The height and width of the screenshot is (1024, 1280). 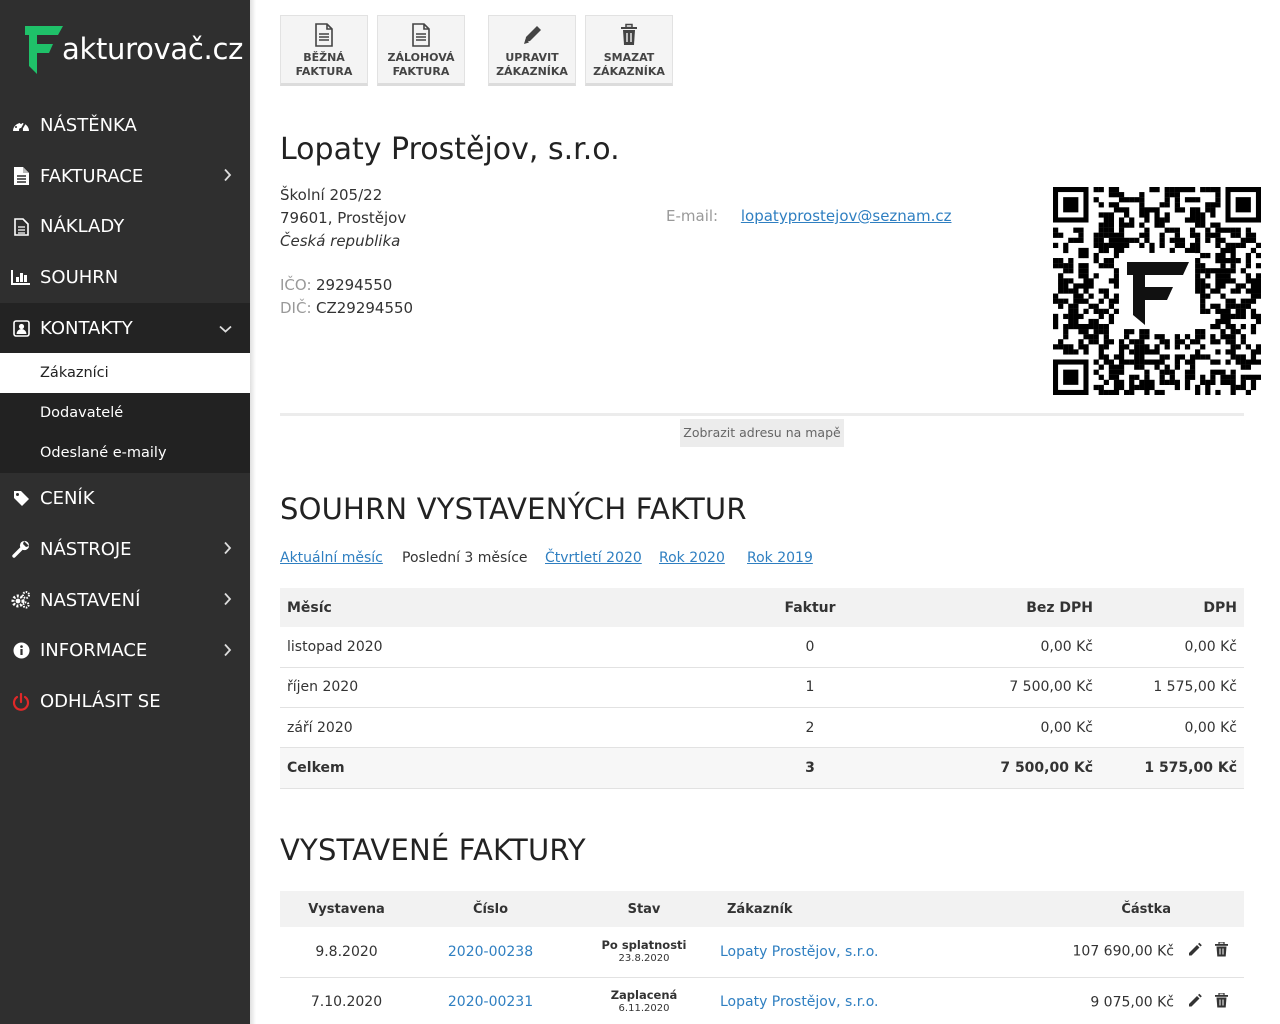 What do you see at coordinates (762, 647) in the screenshot?
I see `summary-row: listopad 2020 0 0,00 Kč 0,00 Kč` at bounding box center [762, 647].